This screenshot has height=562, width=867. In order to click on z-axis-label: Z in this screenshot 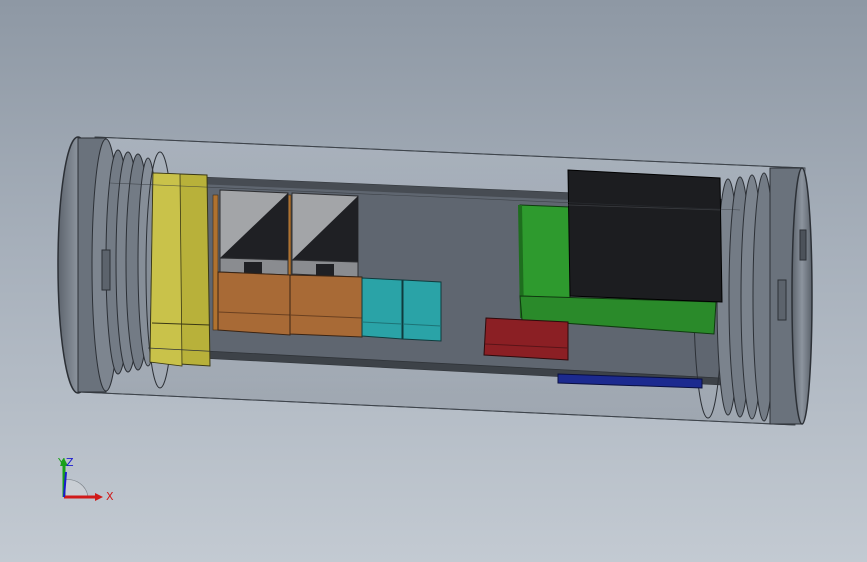, I will do `click(70, 462)`.